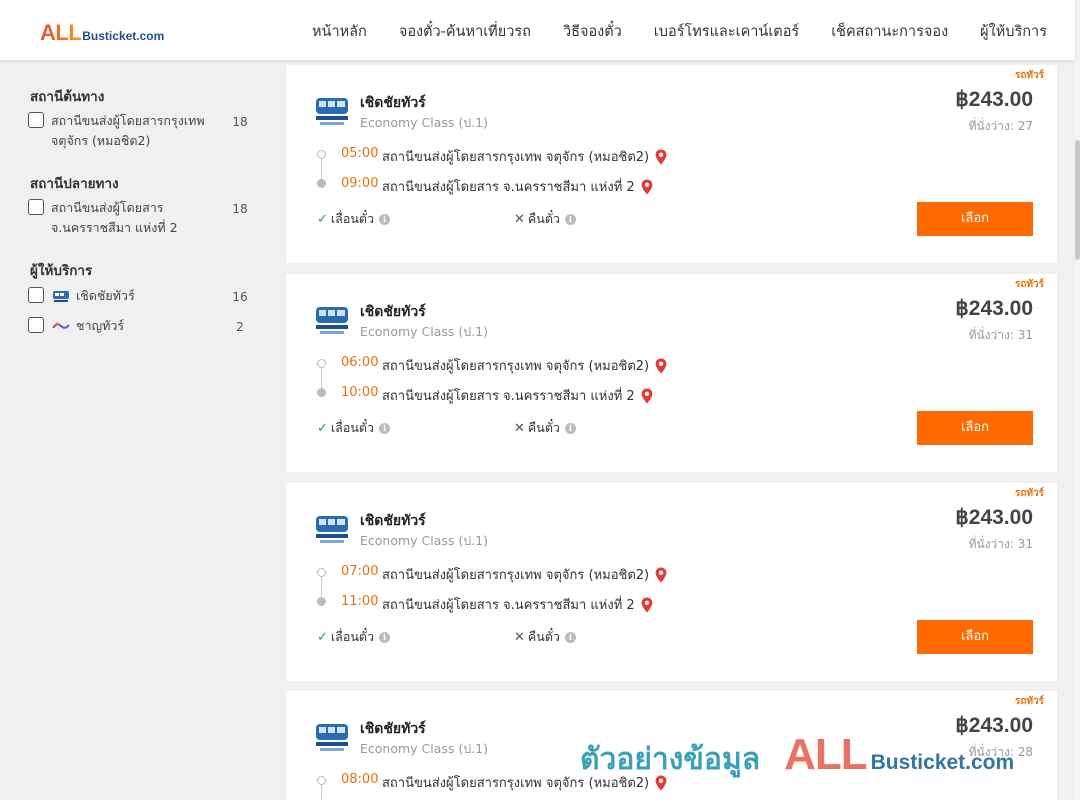  I want to click on nav-search-trips: จองตั๋ว-ค้นหาเที่ยวรถ, so click(465, 31).